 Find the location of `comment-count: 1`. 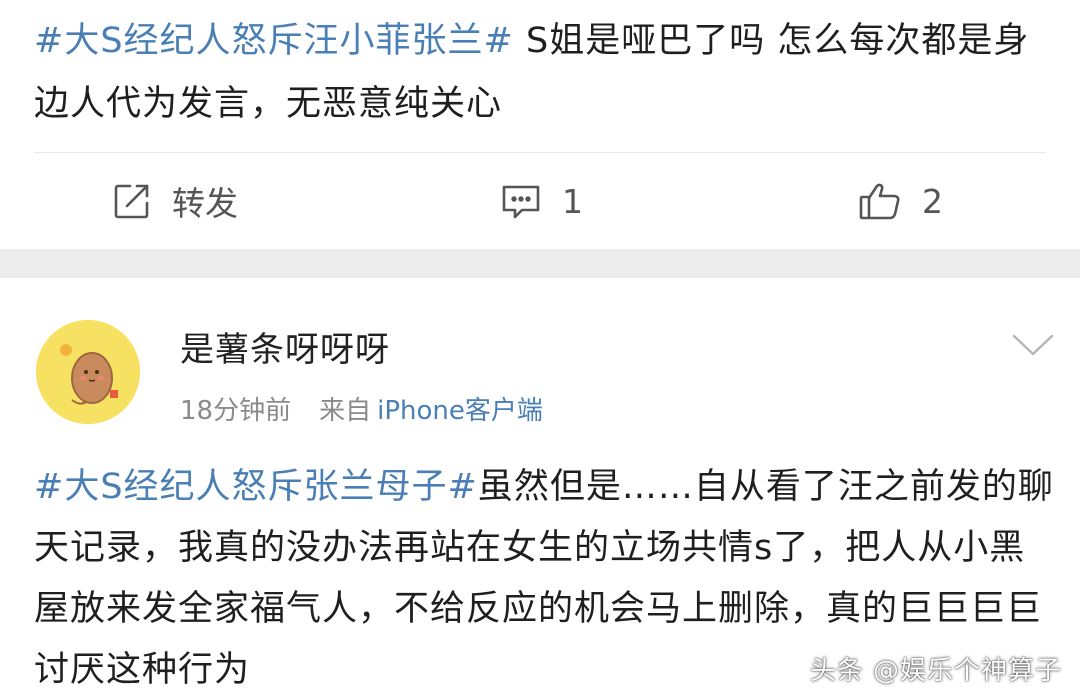

comment-count: 1 is located at coordinates (572, 201).